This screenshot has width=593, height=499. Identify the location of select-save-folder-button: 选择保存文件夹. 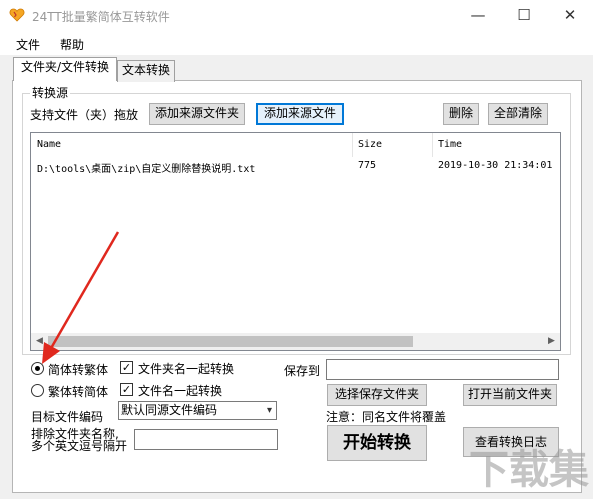
(377, 395).